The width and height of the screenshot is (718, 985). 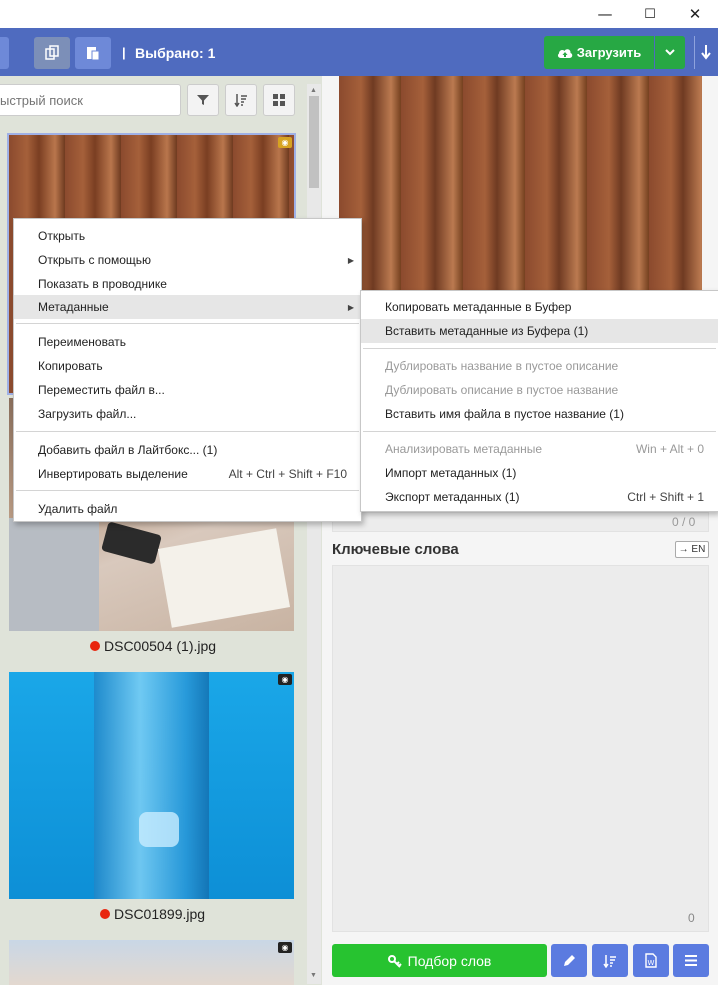 I want to click on menu-item-copy: Копировать, so click(x=187, y=366).